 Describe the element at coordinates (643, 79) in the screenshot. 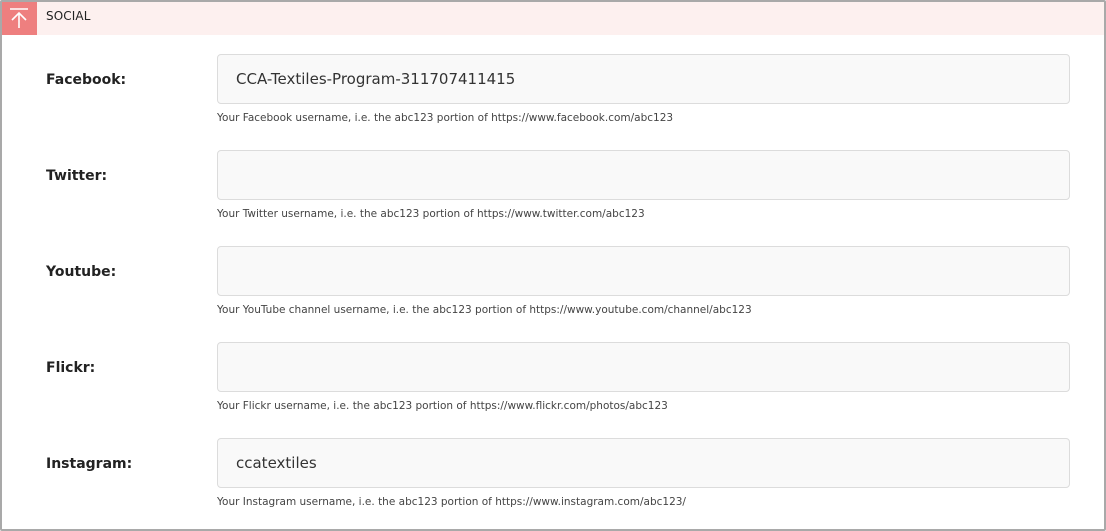

I see `facebook-input` at that location.